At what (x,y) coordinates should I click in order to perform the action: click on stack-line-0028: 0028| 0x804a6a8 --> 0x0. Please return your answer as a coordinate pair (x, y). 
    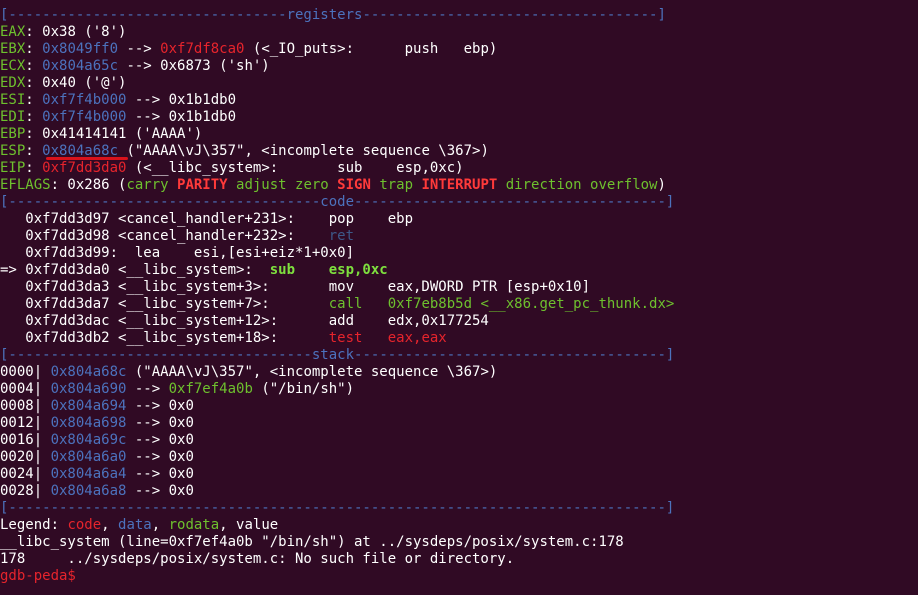
    Looking at the image, I should click on (97, 491).